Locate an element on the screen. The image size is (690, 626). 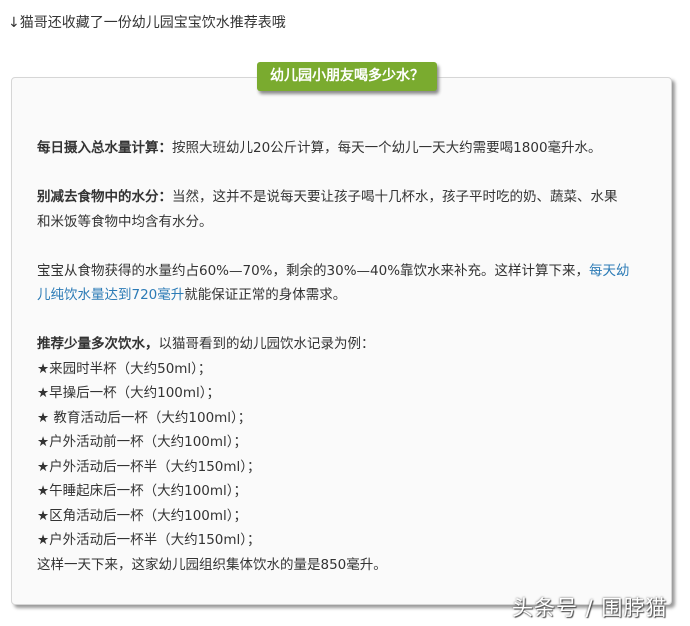
text: 以猫哥看到的幼儿园饮水记录为例： is located at coordinates (266, 344).